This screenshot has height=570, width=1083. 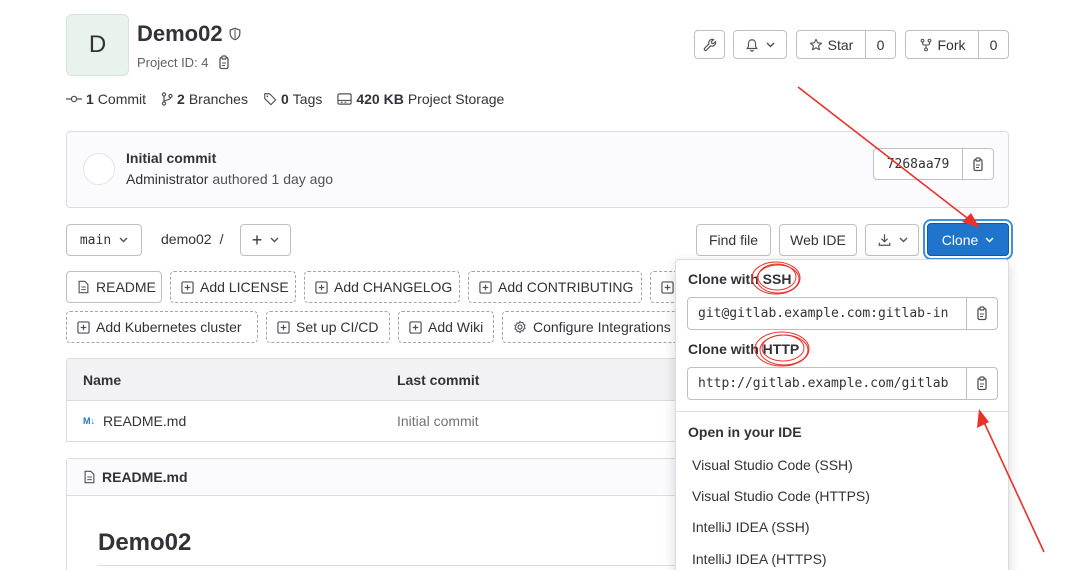 What do you see at coordinates (171, 158) in the screenshot?
I see `commit-title: Initial commit` at bounding box center [171, 158].